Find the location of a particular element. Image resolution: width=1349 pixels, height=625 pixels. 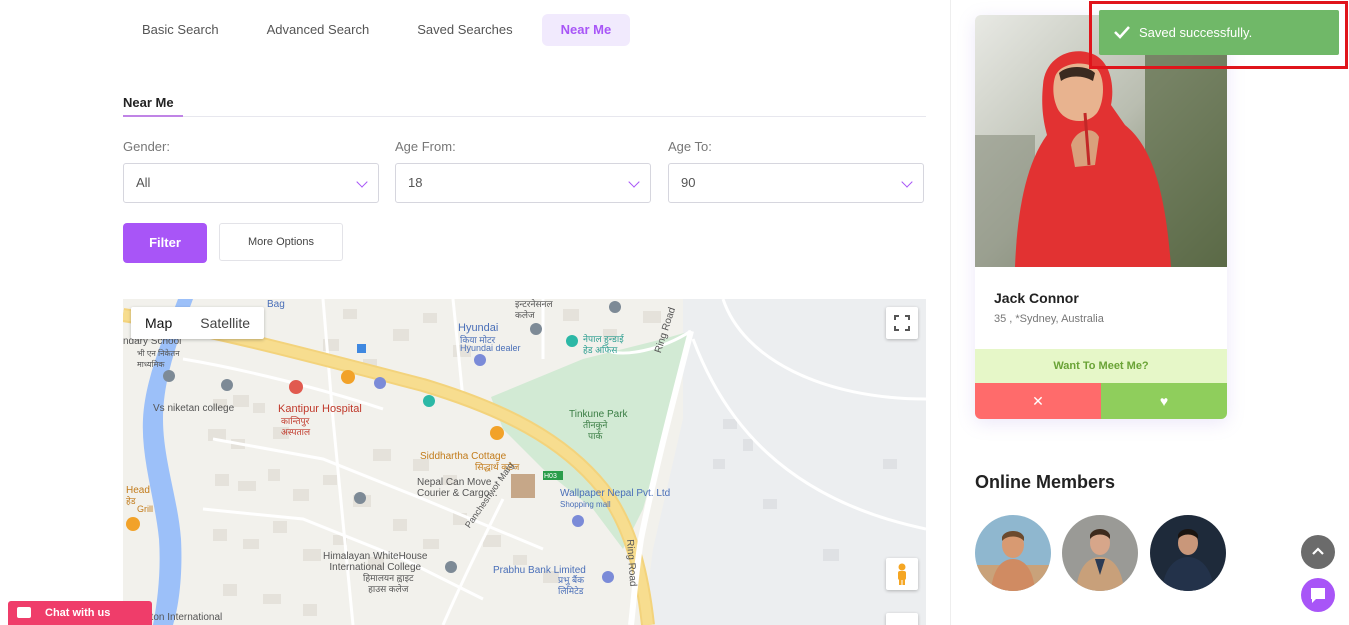

fullscreen-button is located at coordinates (902, 323).